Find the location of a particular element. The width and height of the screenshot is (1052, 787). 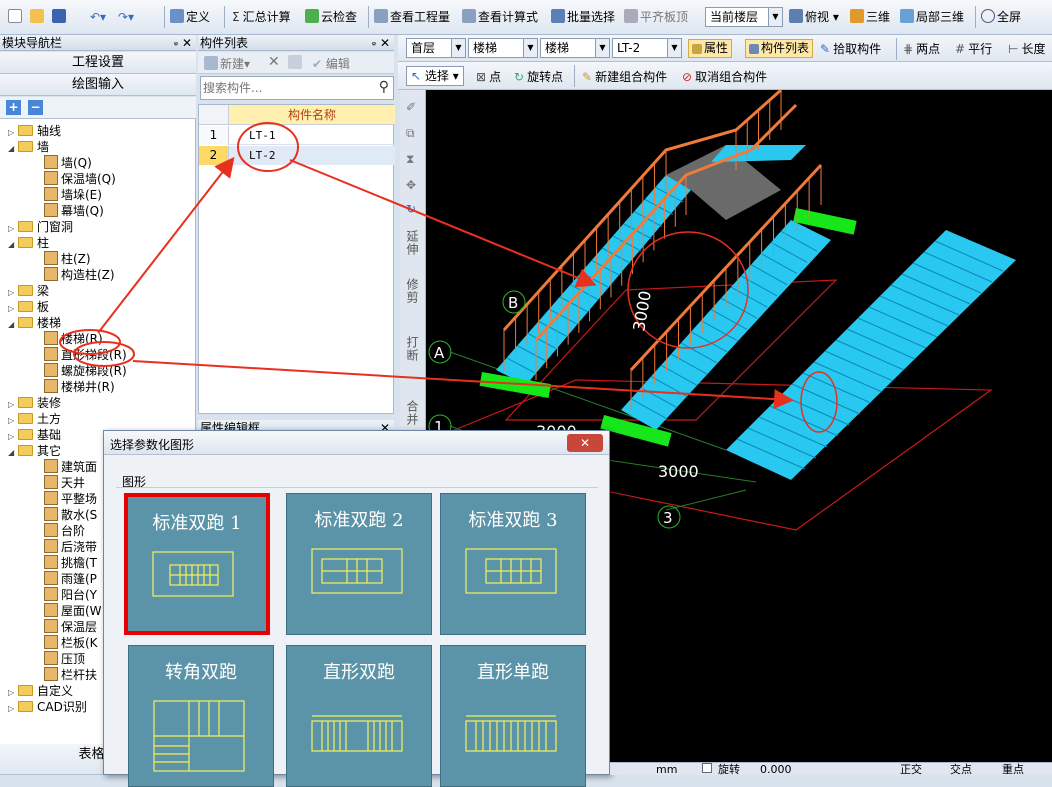

search-box: ⚲ is located at coordinates (297, 88).